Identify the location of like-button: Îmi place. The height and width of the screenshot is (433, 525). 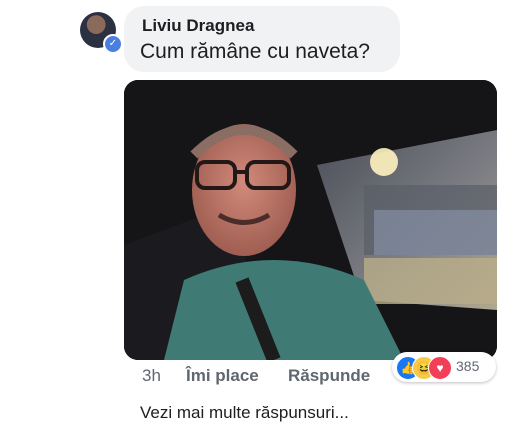
(222, 376).